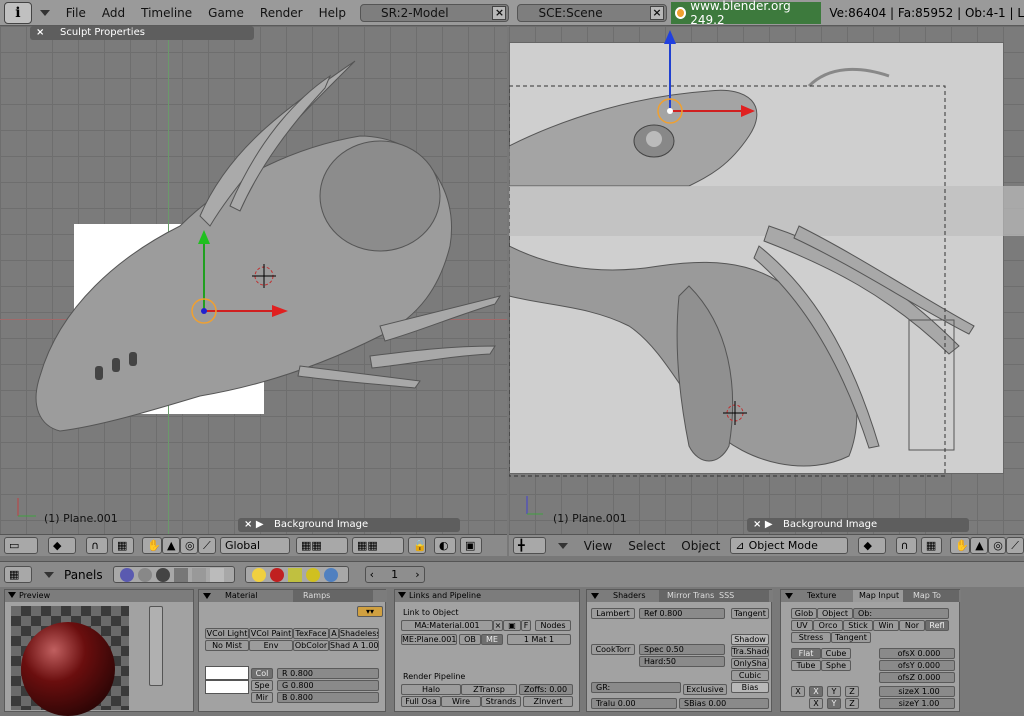 This screenshot has height=716, width=1024. What do you see at coordinates (705, 689) in the screenshot?
I see `exclusive-toggle: Exclusive` at bounding box center [705, 689].